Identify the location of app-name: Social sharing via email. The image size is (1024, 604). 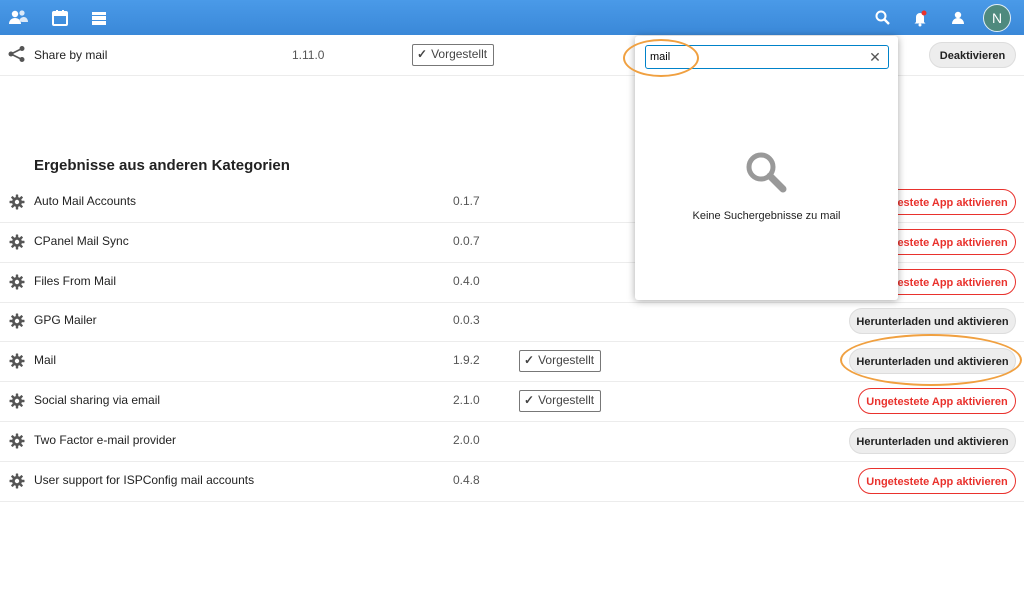
(97, 400).